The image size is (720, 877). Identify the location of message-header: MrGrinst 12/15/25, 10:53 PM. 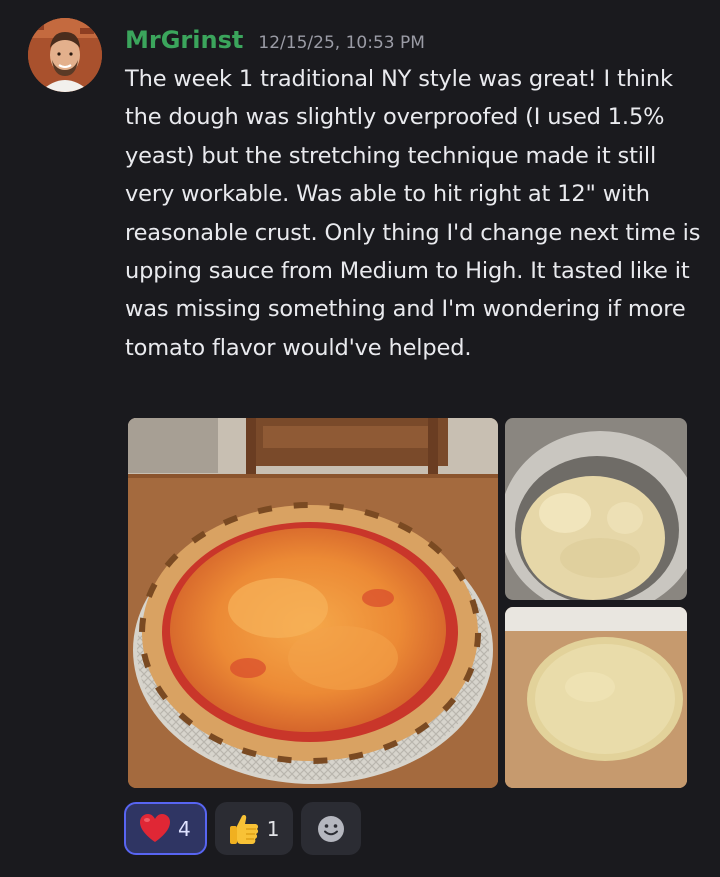
(275, 41).